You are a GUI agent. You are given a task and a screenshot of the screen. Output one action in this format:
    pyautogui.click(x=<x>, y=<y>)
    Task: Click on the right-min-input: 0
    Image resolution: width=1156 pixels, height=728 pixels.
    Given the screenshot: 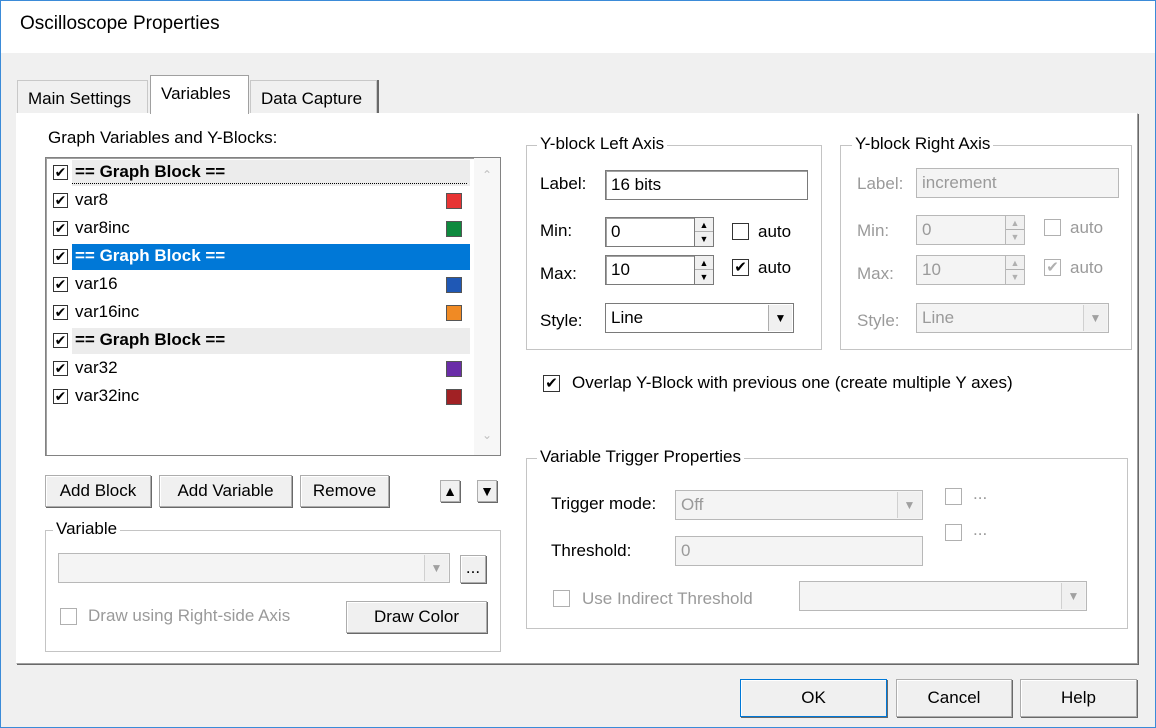 What is the action you would take?
    pyautogui.click(x=961, y=230)
    